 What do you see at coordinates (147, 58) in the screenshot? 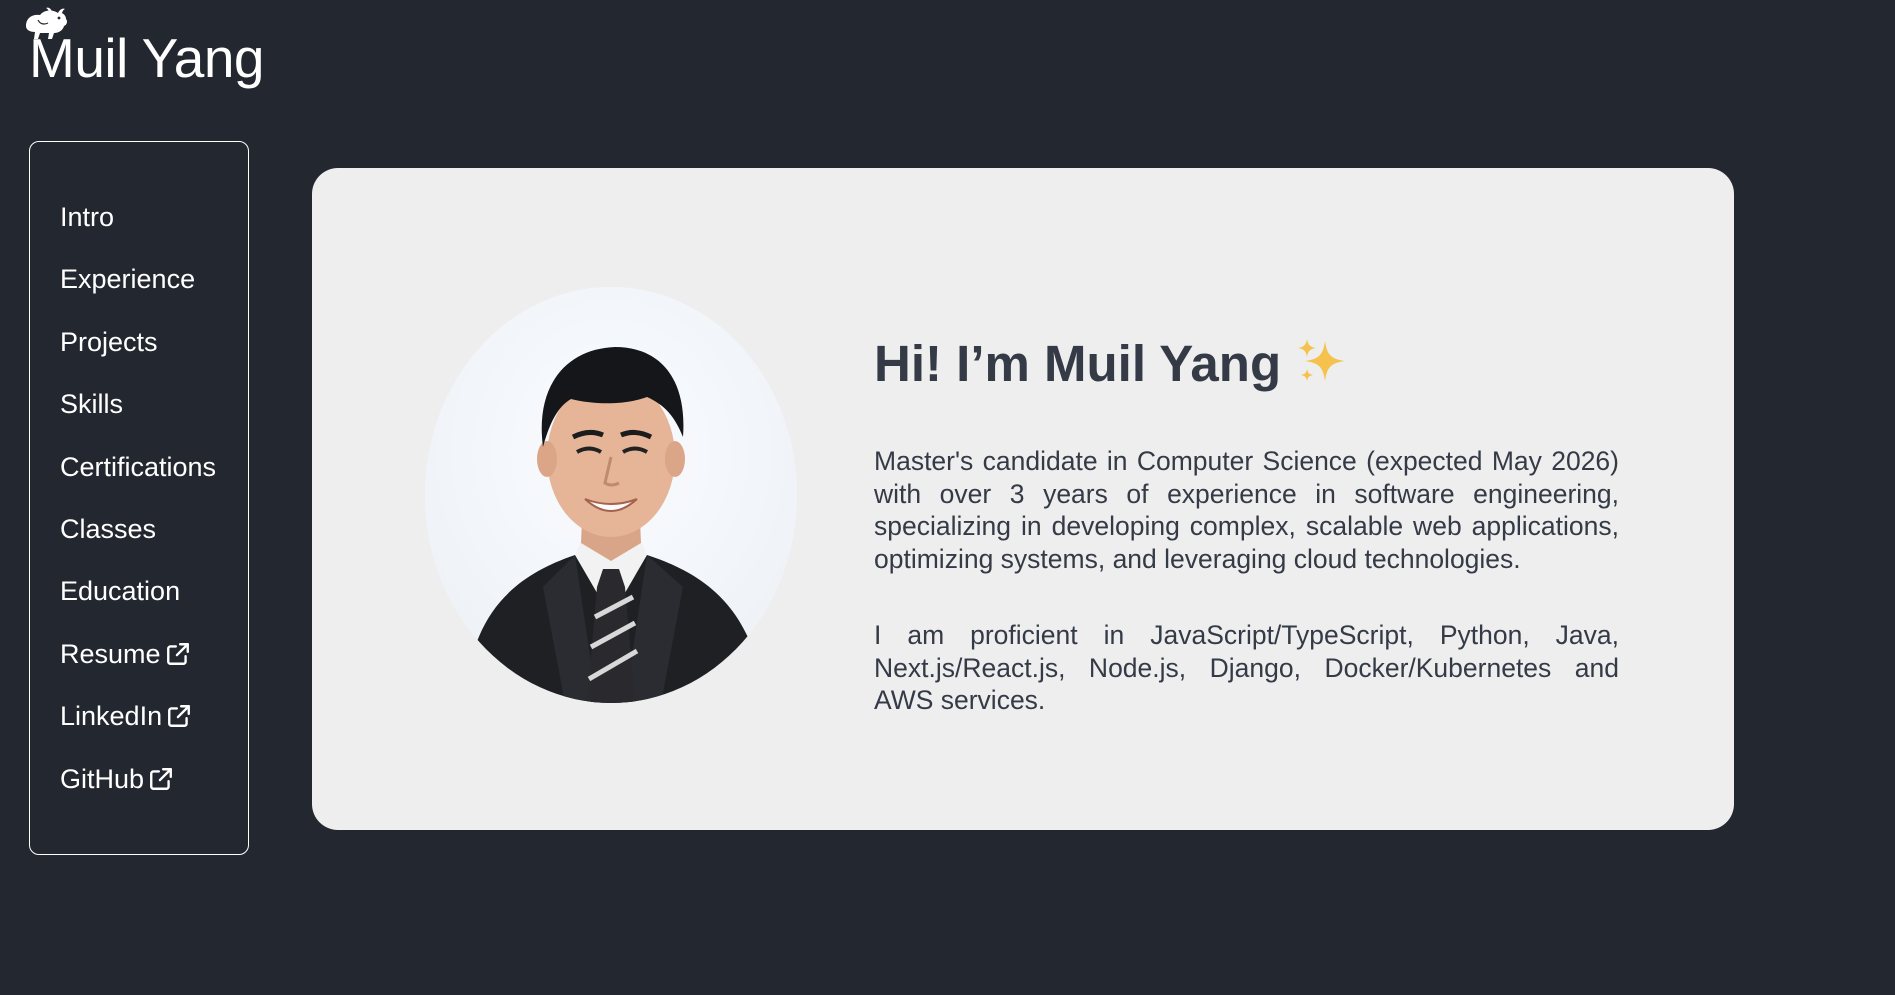
I see `site-title: Muil Yang` at bounding box center [147, 58].